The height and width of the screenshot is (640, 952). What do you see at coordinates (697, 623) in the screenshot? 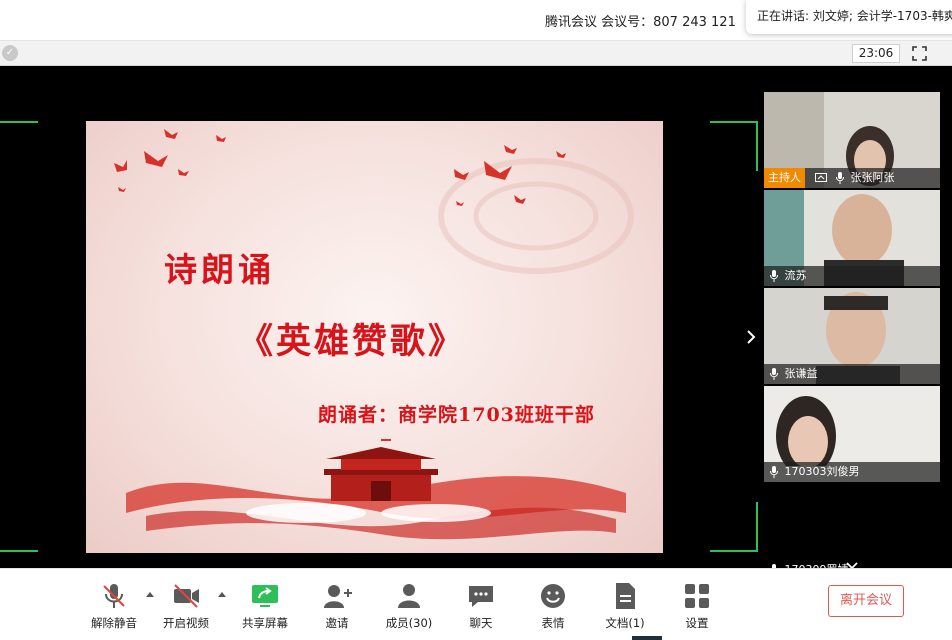
I see `settings-label: 设置` at bounding box center [697, 623].